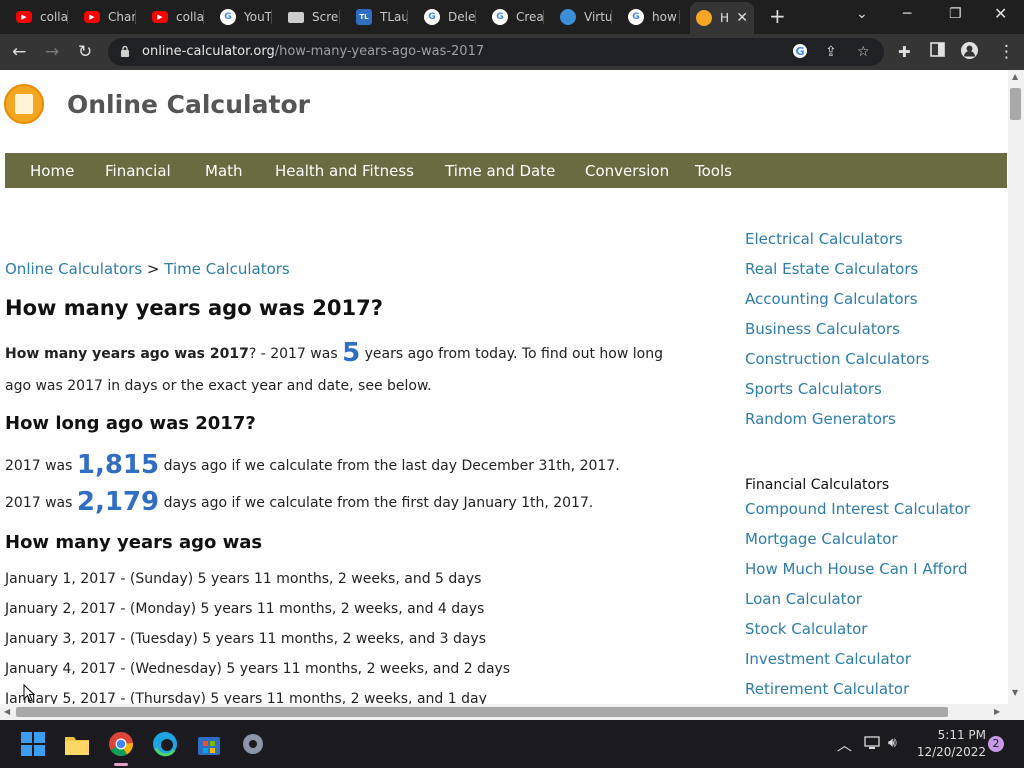 The width and height of the screenshot is (1024, 768). Describe the element at coordinates (85, 52) in the screenshot. I see `reload-button: ↻` at that location.